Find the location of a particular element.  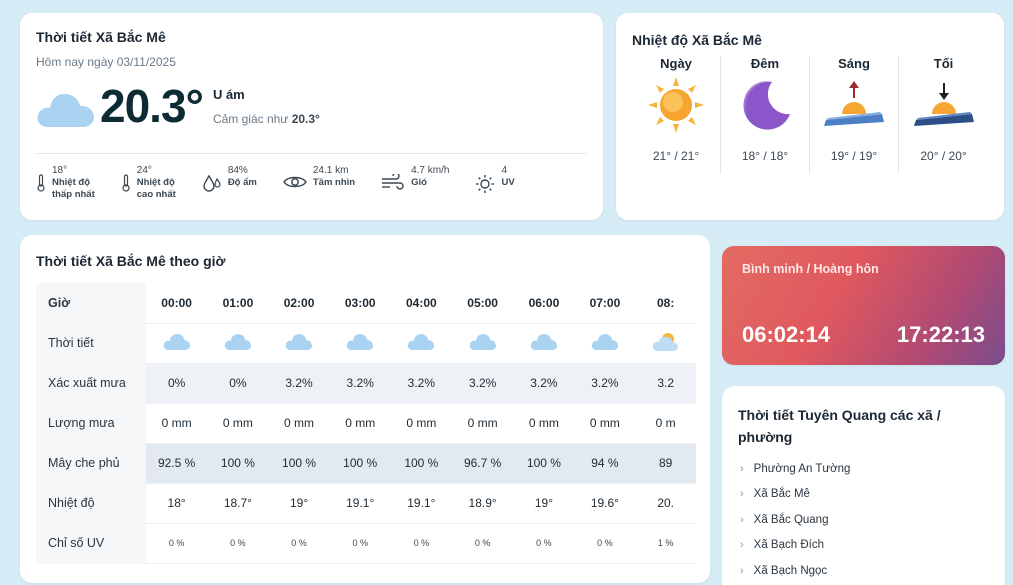

stat-label: Độ ẩm is located at coordinates (242, 182).